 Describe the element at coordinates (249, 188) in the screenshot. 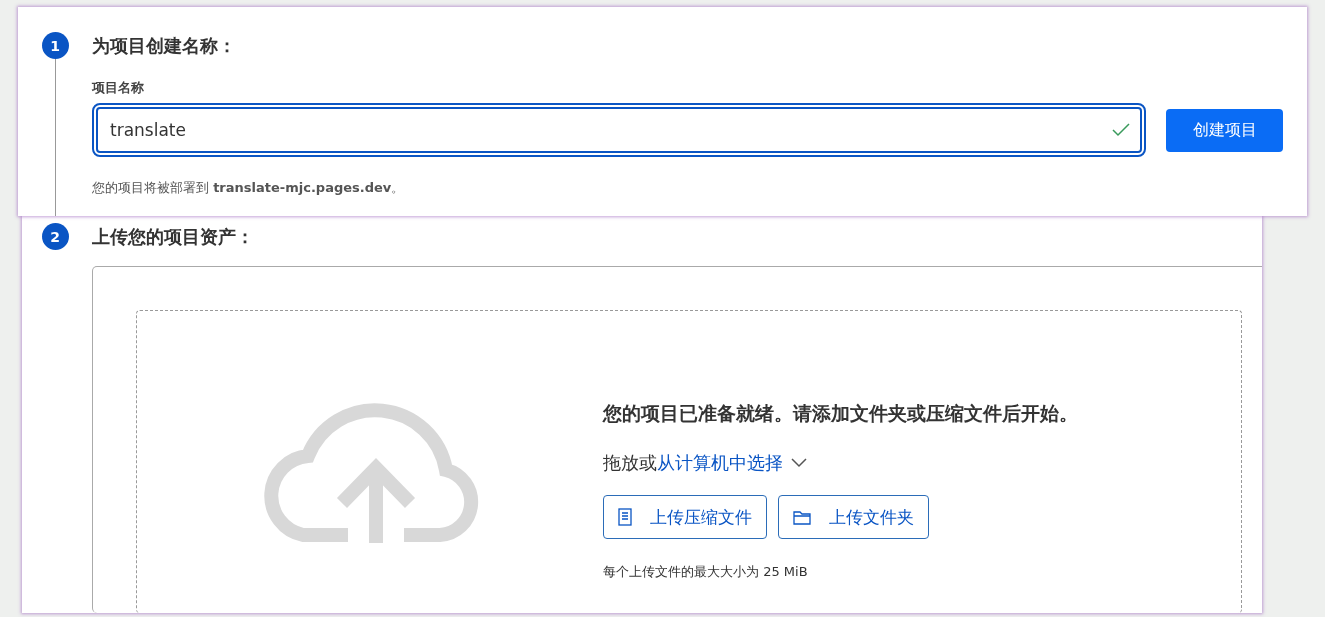

I see `deploy-hint: 您的项目将被部署到 translate-mjc.pages.dev。` at that location.